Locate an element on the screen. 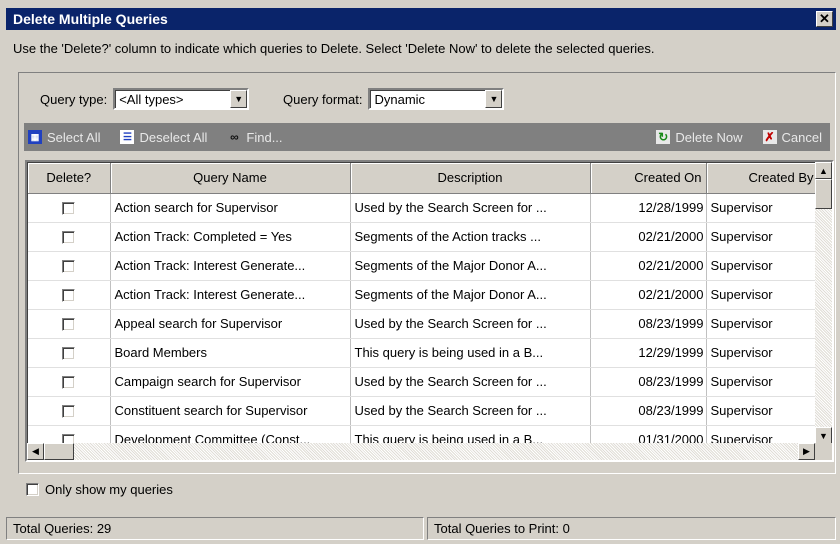  close-button: ✕ is located at coordinates (824, 19).